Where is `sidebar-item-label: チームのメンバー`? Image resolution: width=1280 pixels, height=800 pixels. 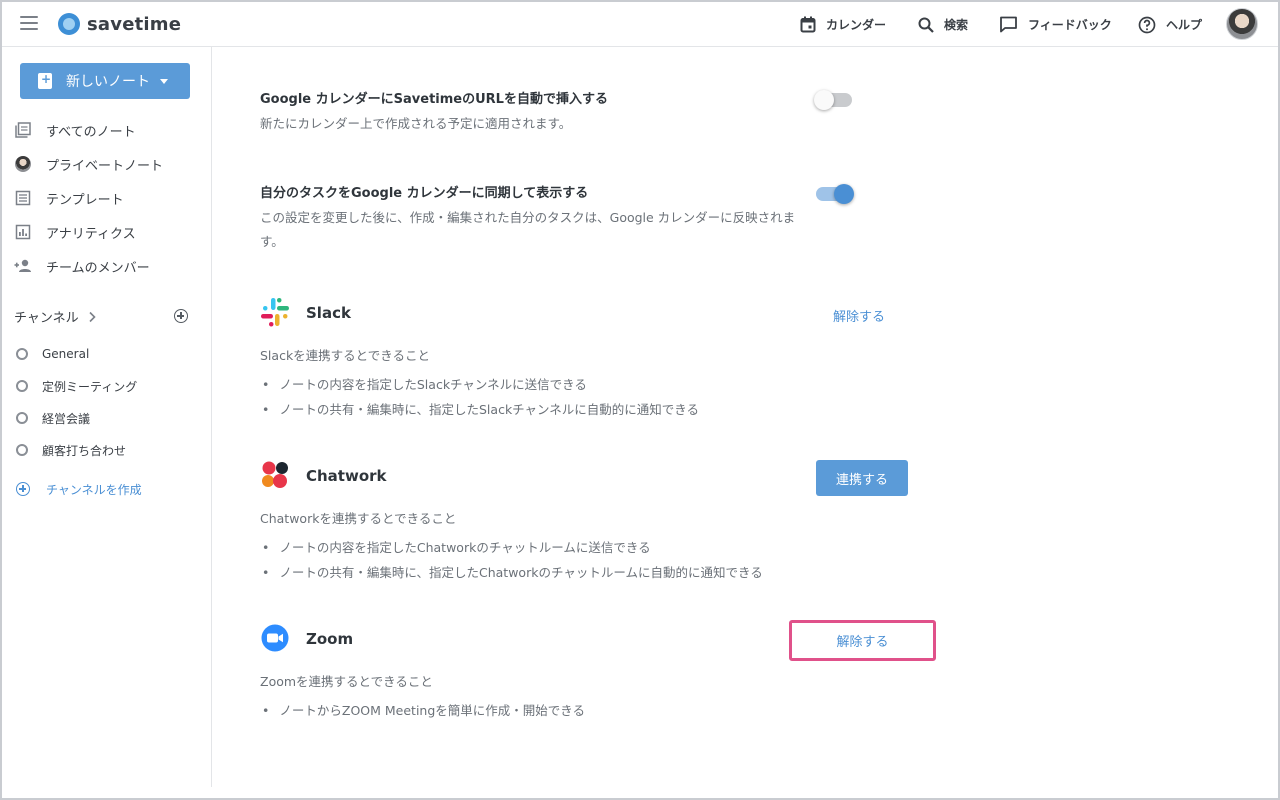 sidebar-item-label: チームのメンバー is located at coordinates (98, 268).